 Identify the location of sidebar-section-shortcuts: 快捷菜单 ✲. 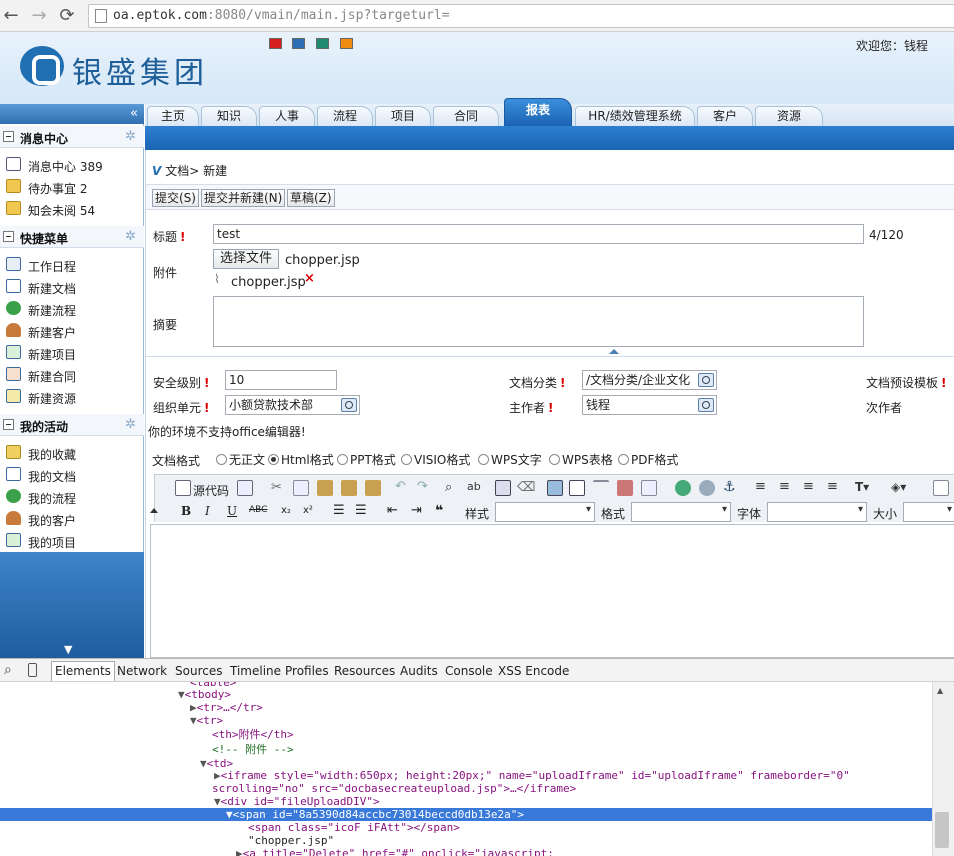
(72, 237).